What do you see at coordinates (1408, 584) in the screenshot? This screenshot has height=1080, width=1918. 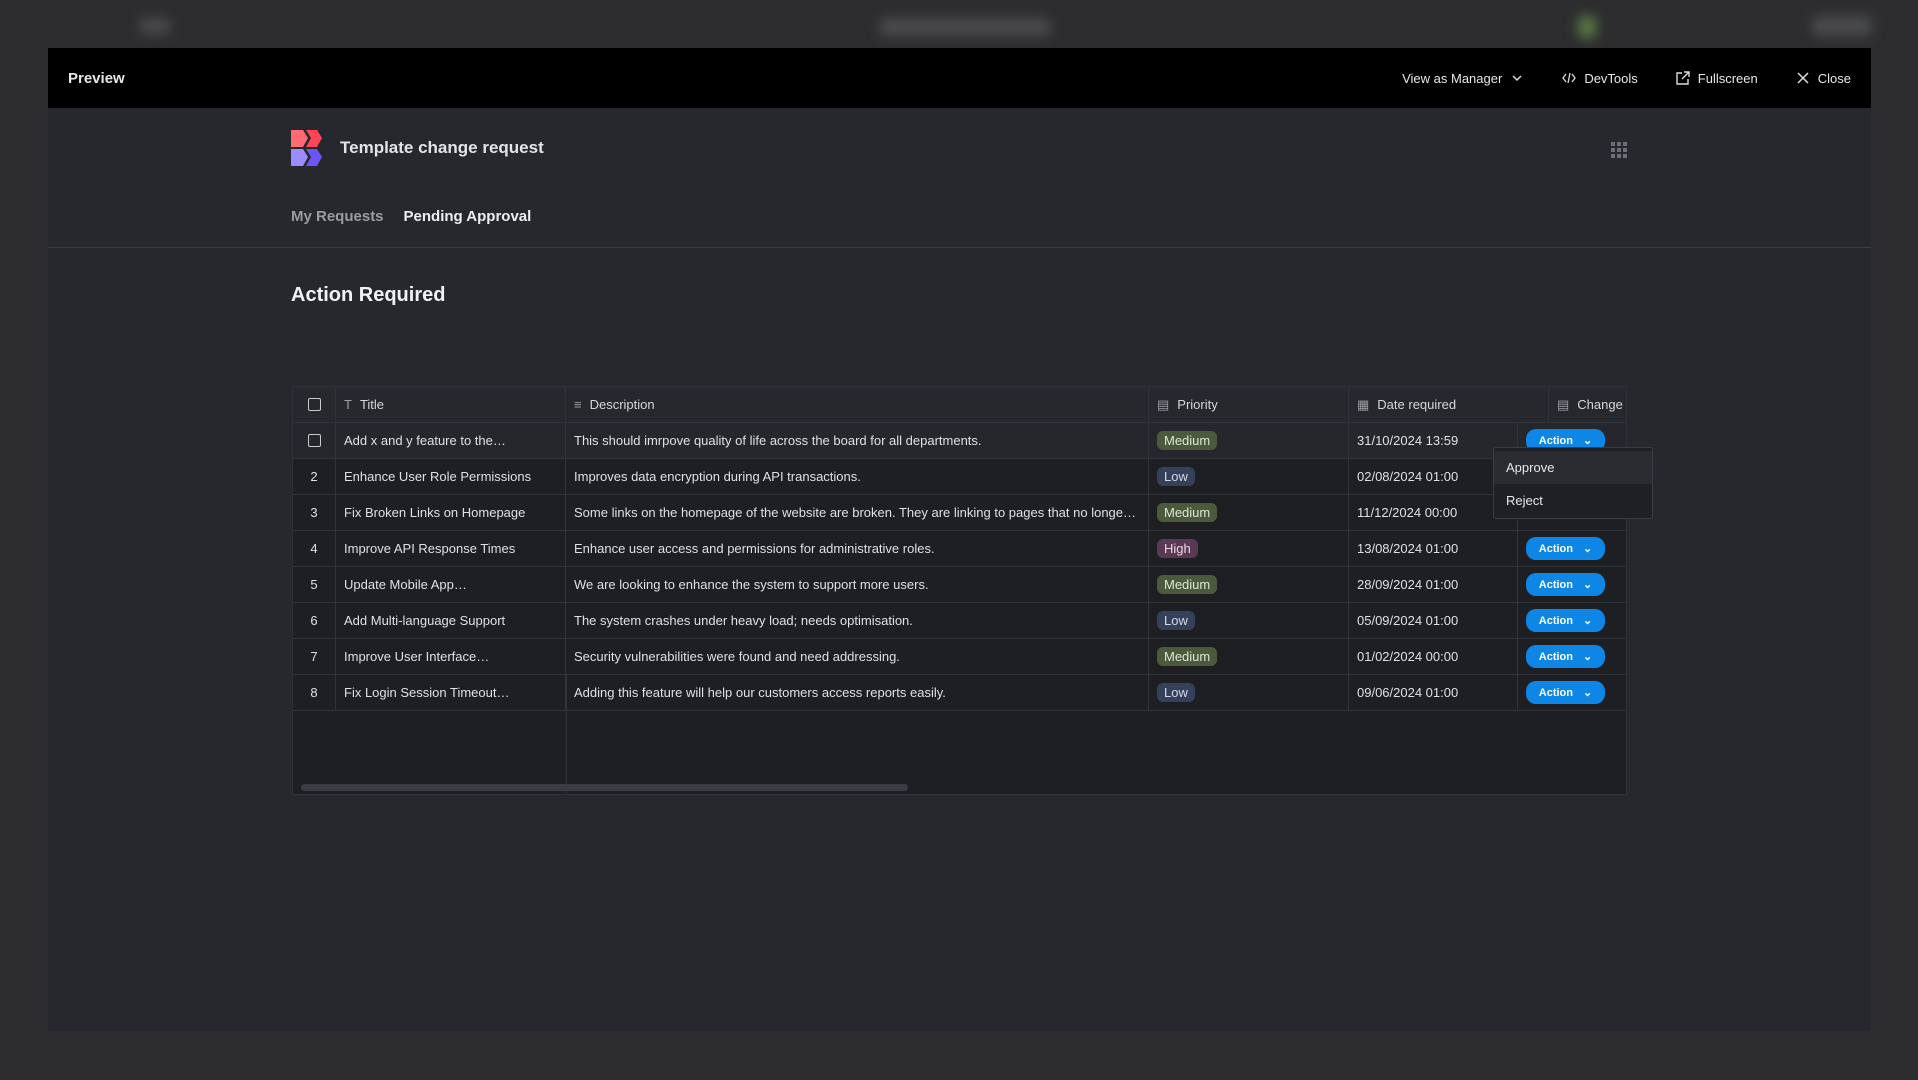 I see `date-cell: 28/09/2024 01:00` at bounding box center [1408, 584].